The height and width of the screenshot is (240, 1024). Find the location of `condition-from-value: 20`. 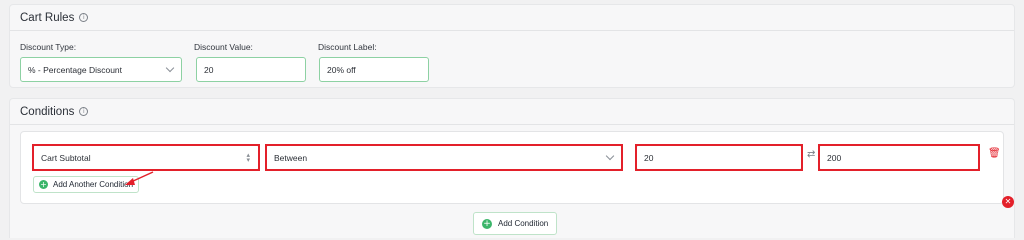

condition-from-value: 20 is located at coordinates (649, 157).